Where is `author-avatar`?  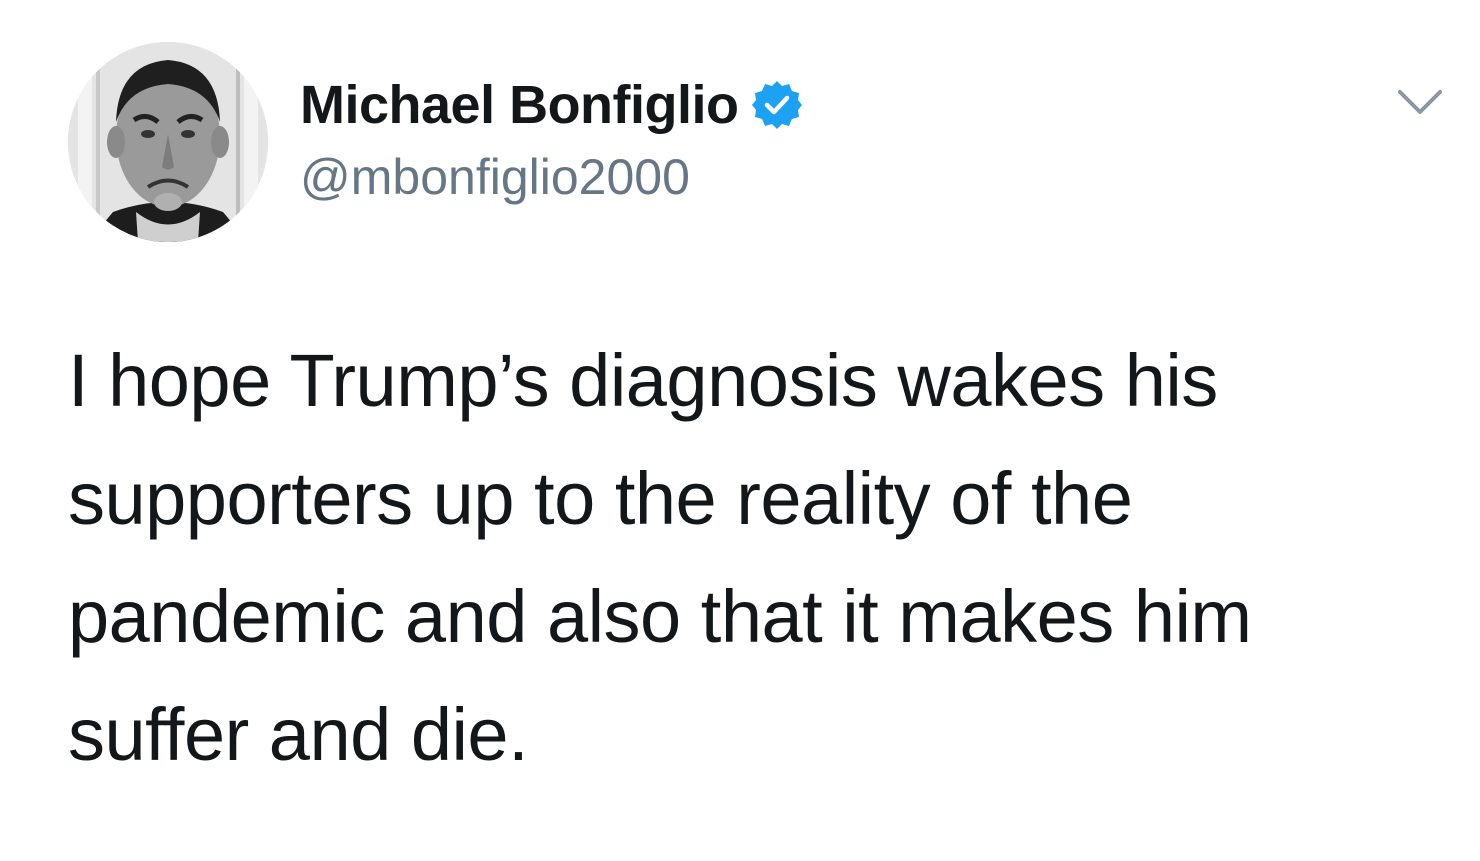
author-avatar is located at coordinates (168, 142).